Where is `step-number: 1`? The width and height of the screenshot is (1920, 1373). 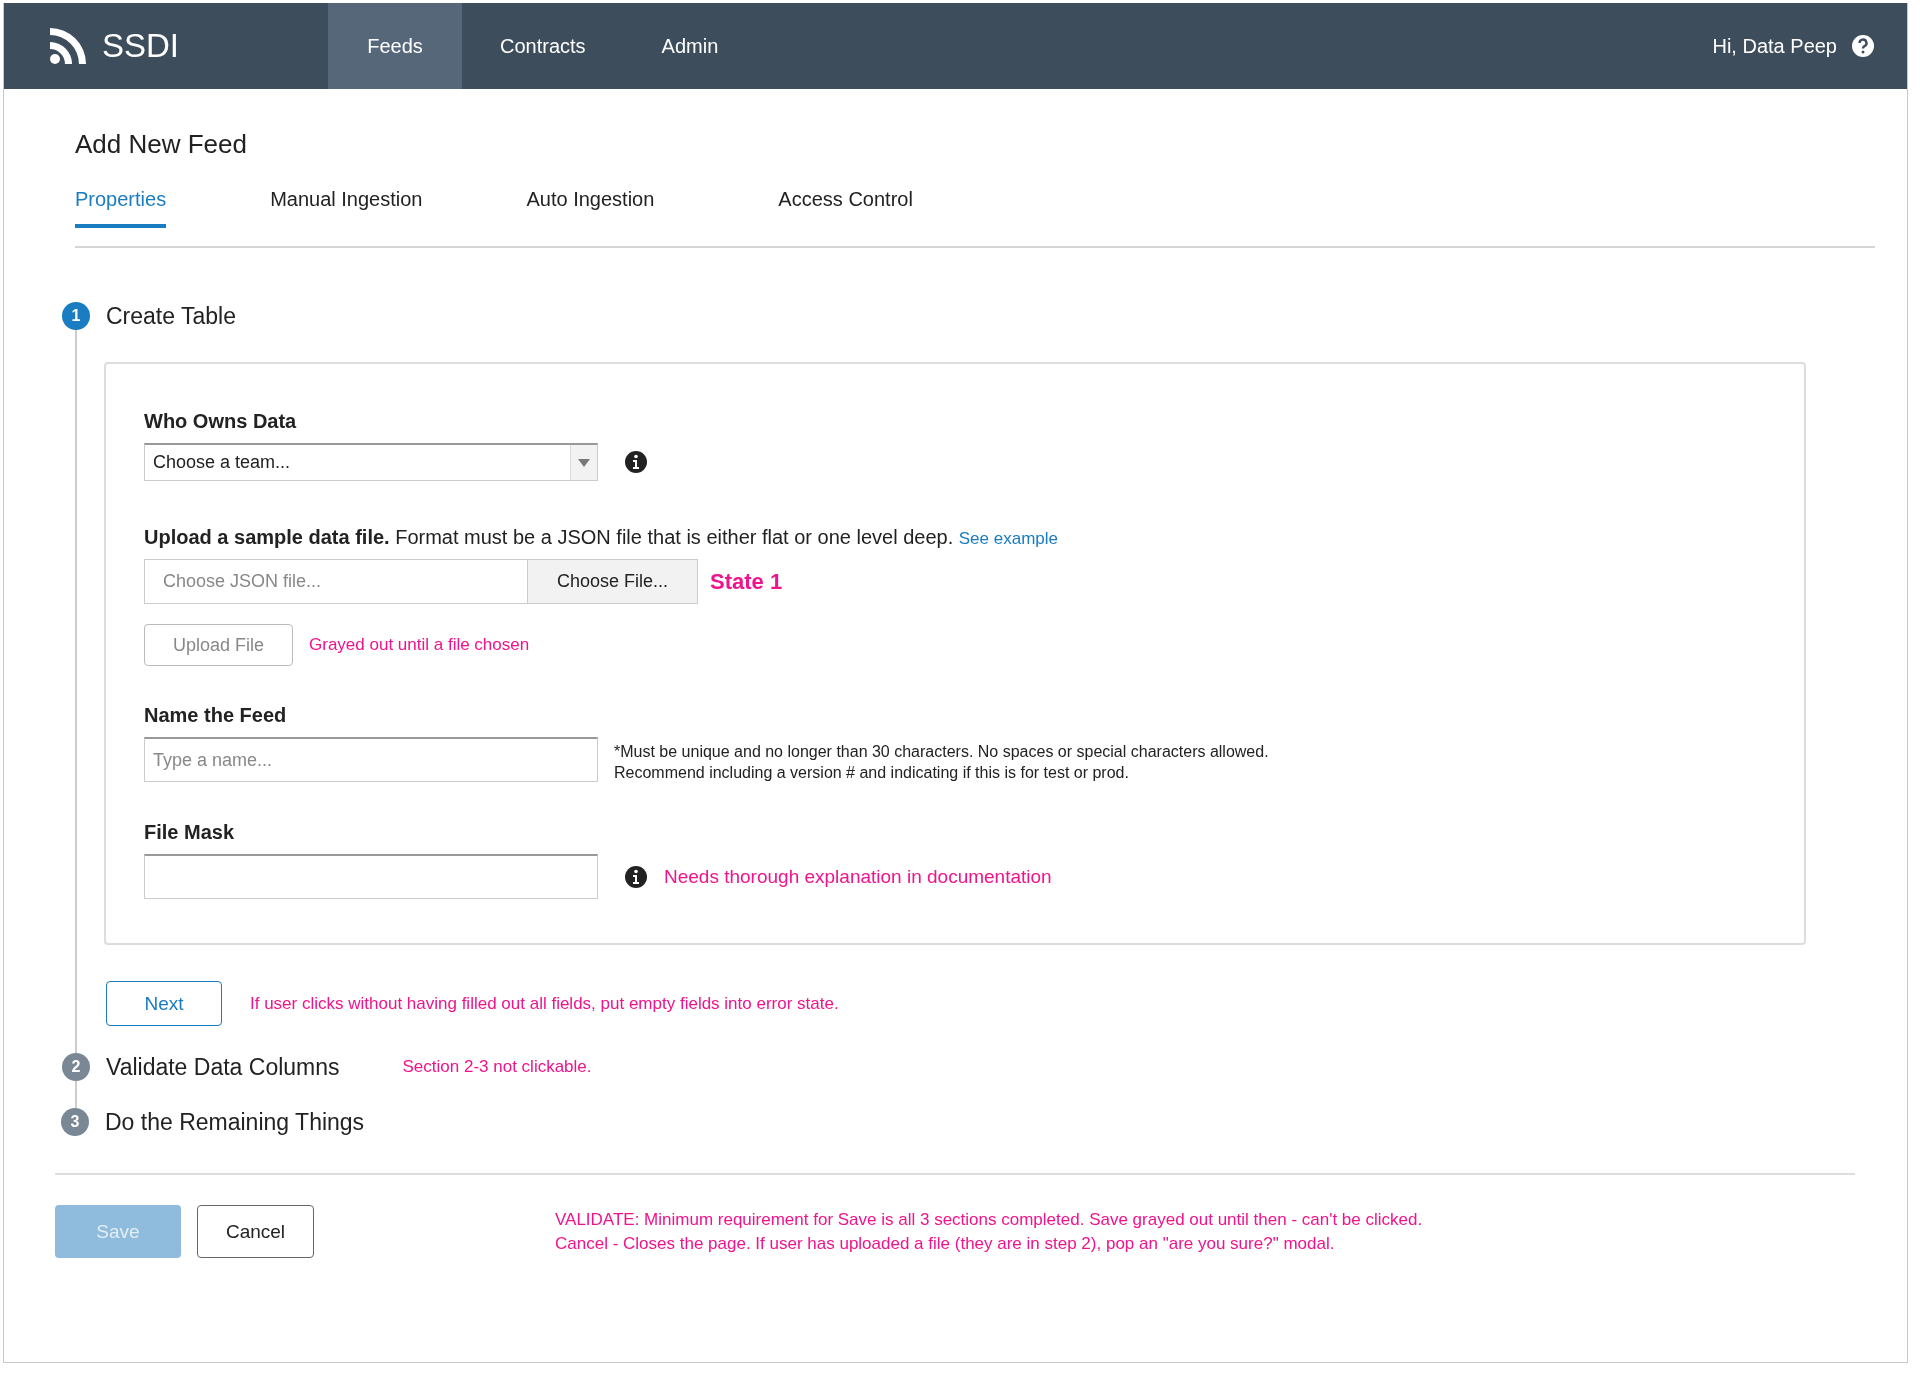 step-number: 1 is located at coordinates (76, 316).